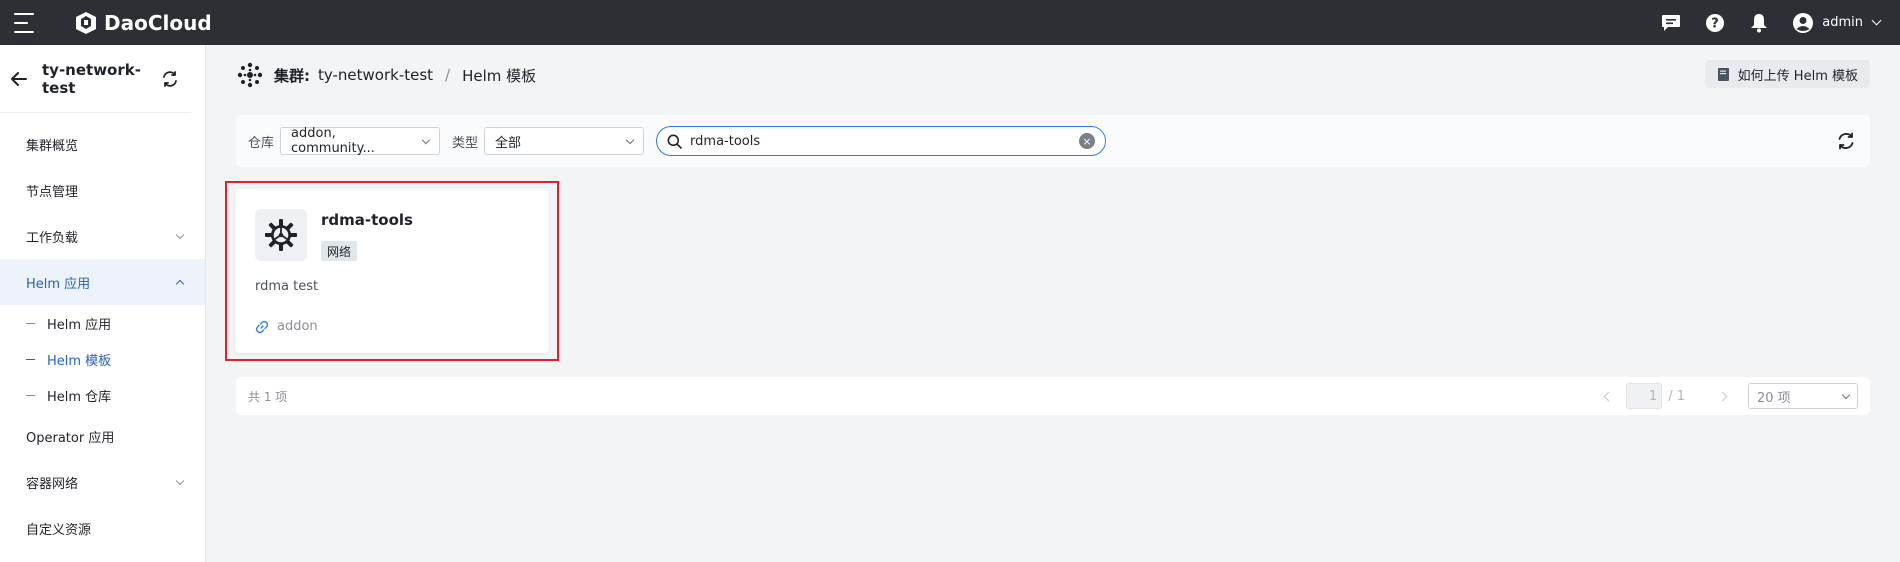 The image size is (1900, 562). What do you see at coordinates (70, 438) in the screenshot?
I see `sidebar-item-label: Operator 应用` at bounding box center [70, 438].